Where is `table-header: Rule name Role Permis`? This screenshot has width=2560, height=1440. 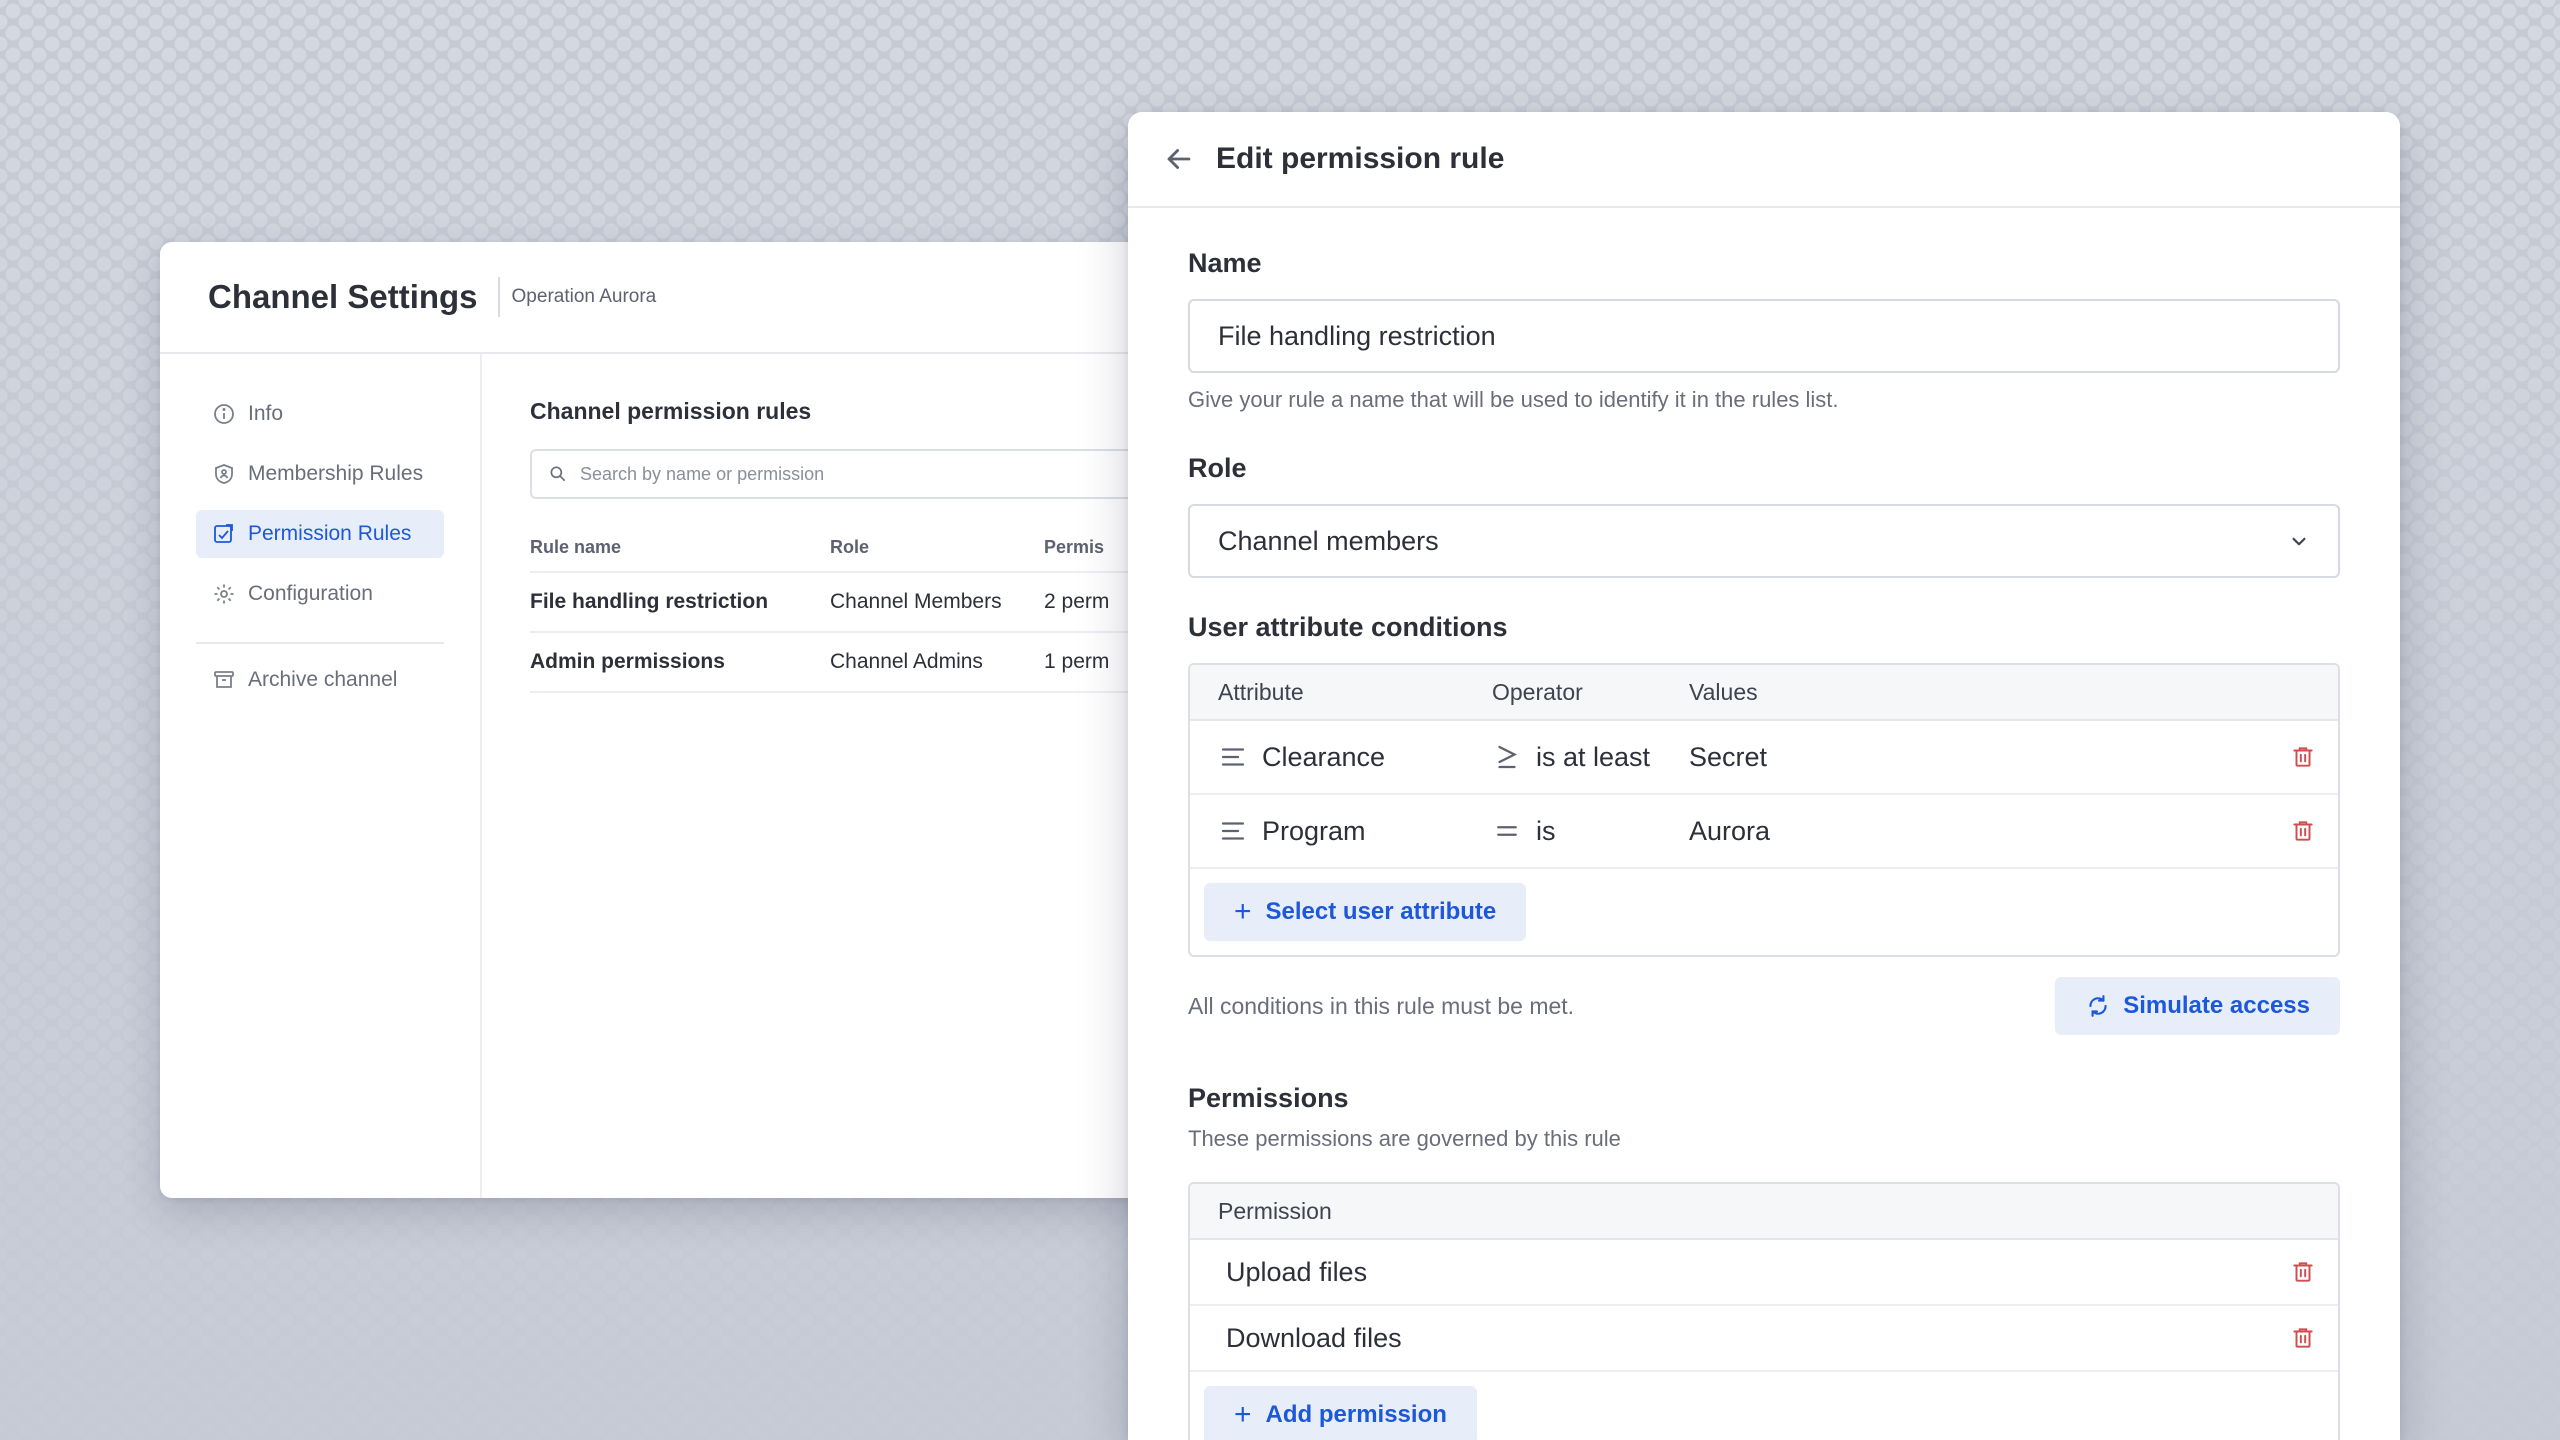
table-header: Rule name Role Permis is located at coordinates (850, 548).